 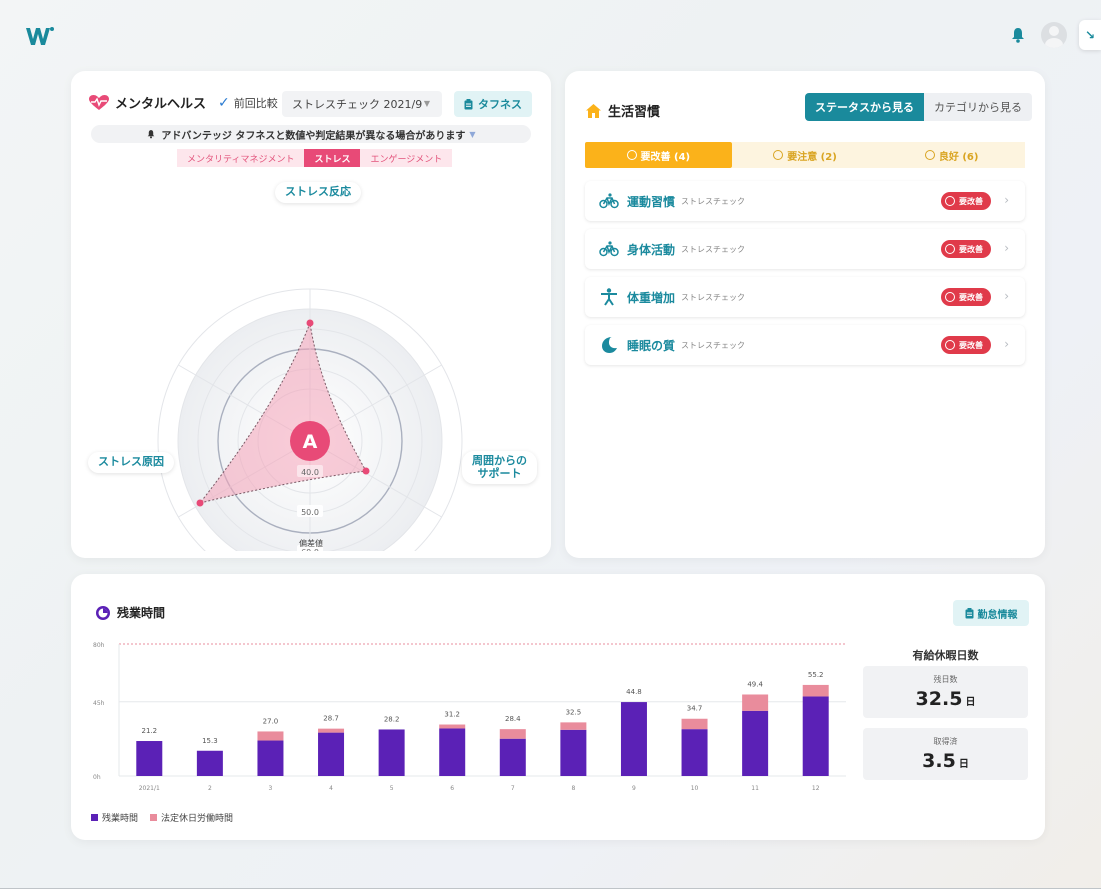 I want to click on neutral-face-icon, so click(x=778, y=155).